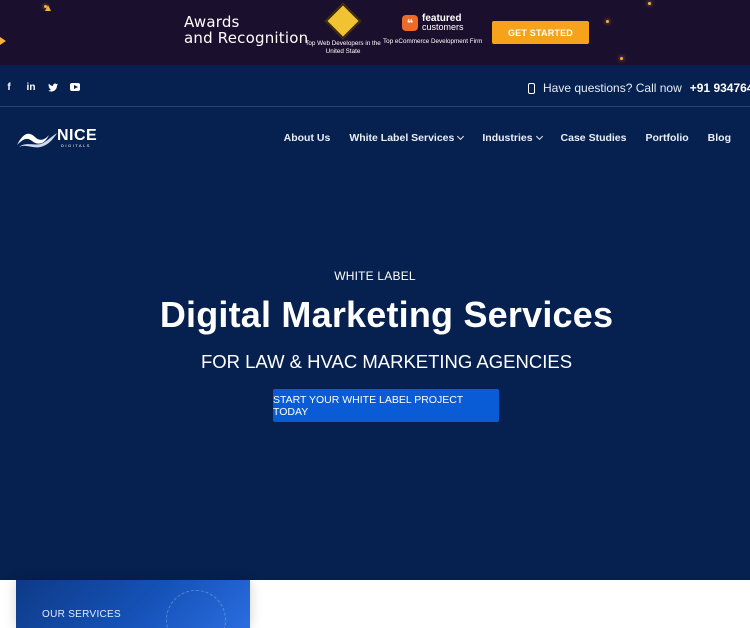 Image resolution: width=750 pixels, height=628 pixels. I want to click on nav-item-blog: Blog, so click(719, 138).